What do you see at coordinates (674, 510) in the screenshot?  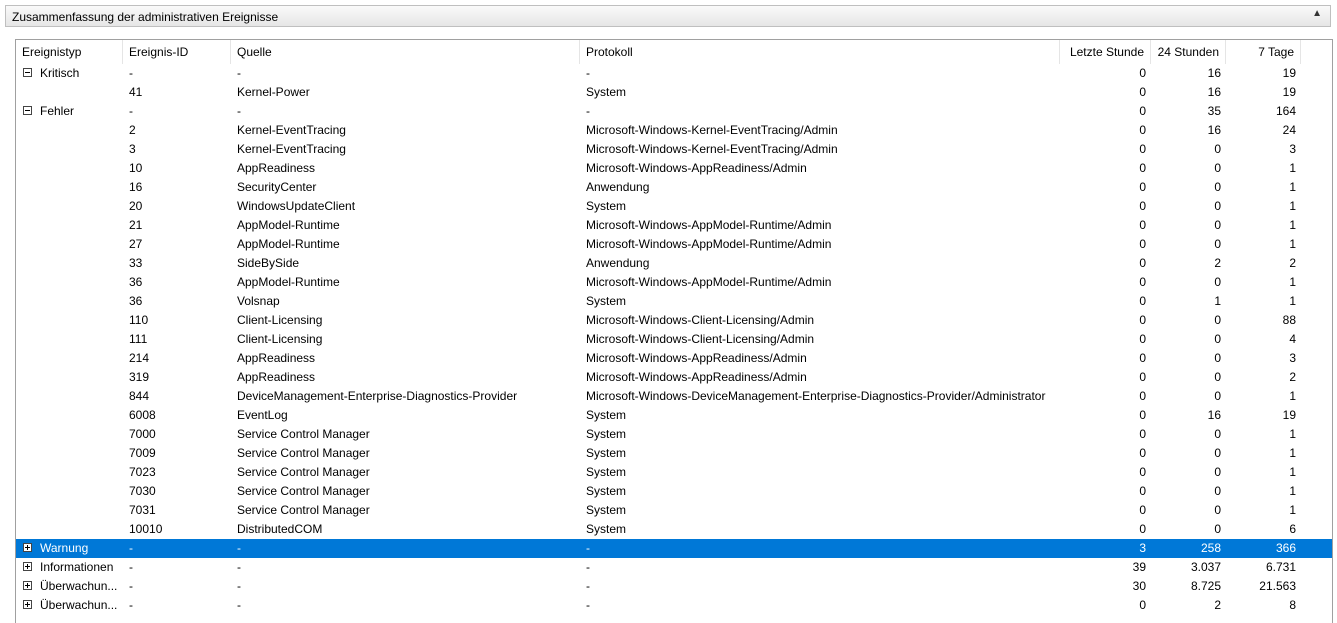 I see `table-row: 7031 Service Control Manager System 0 0 1` at bounding box center [674, 510].